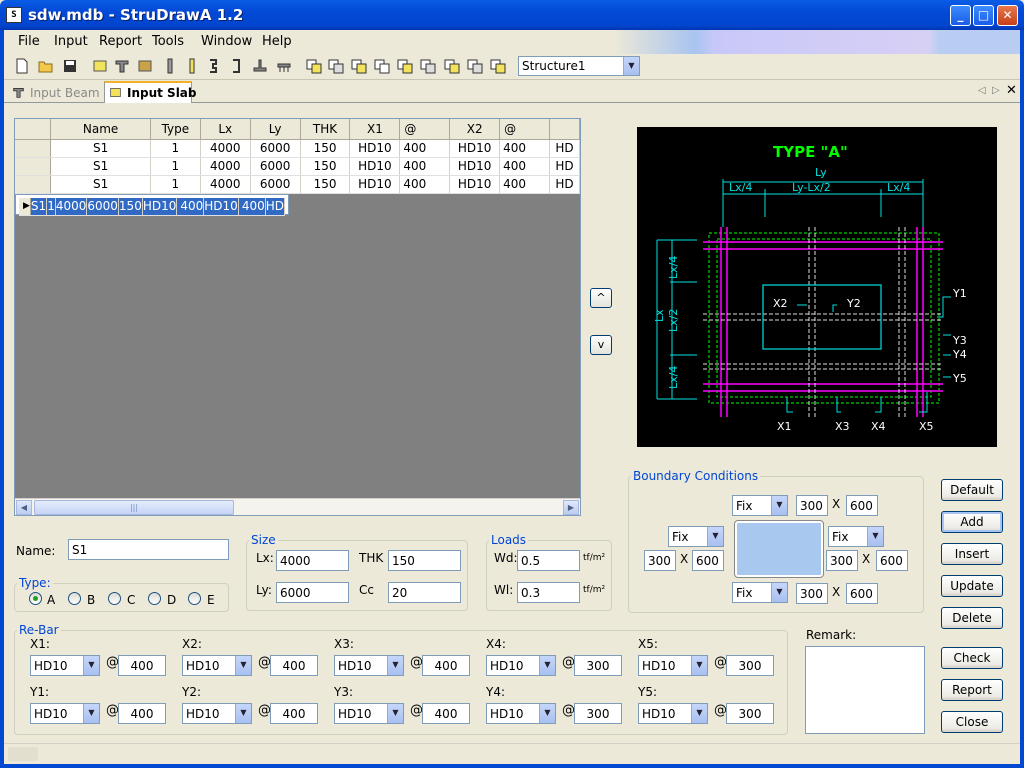 The image size is (1024, 768). What do you see at coordinates (660, 560) in the screenshot?
I see `boundary-left-a-input: 300` at bounding box center [660, 560].